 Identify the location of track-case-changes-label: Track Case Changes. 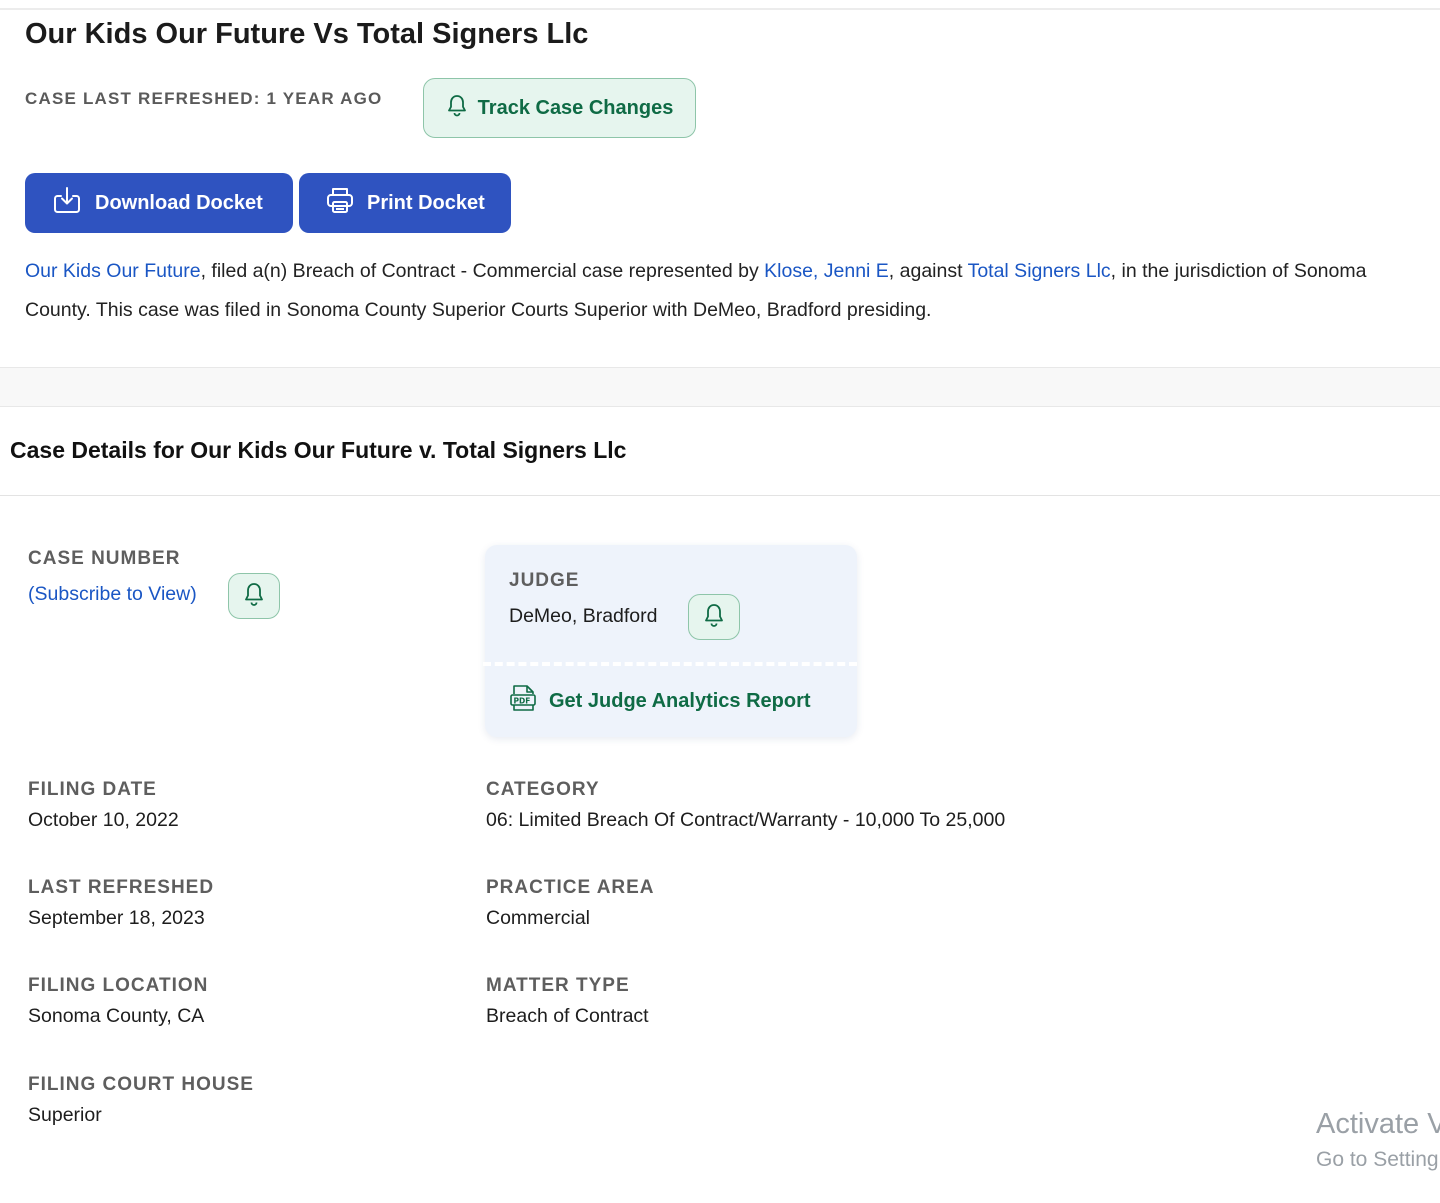
(575, 107).